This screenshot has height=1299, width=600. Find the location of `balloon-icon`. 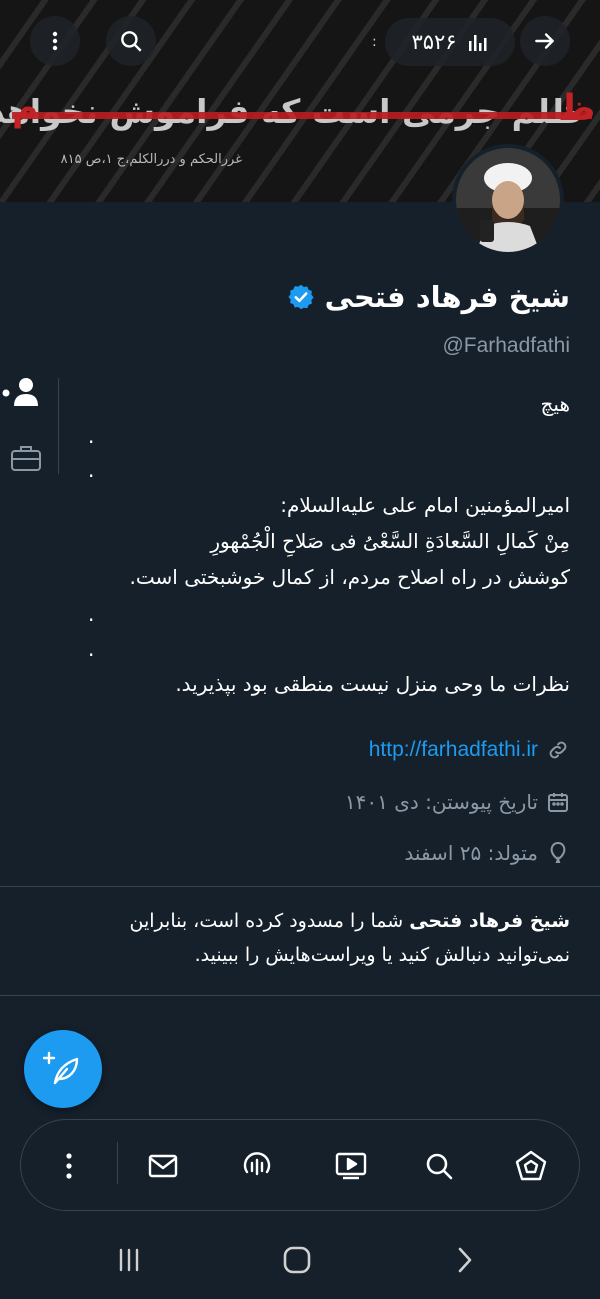

balloon-icon is located at coordinates (558, 852).